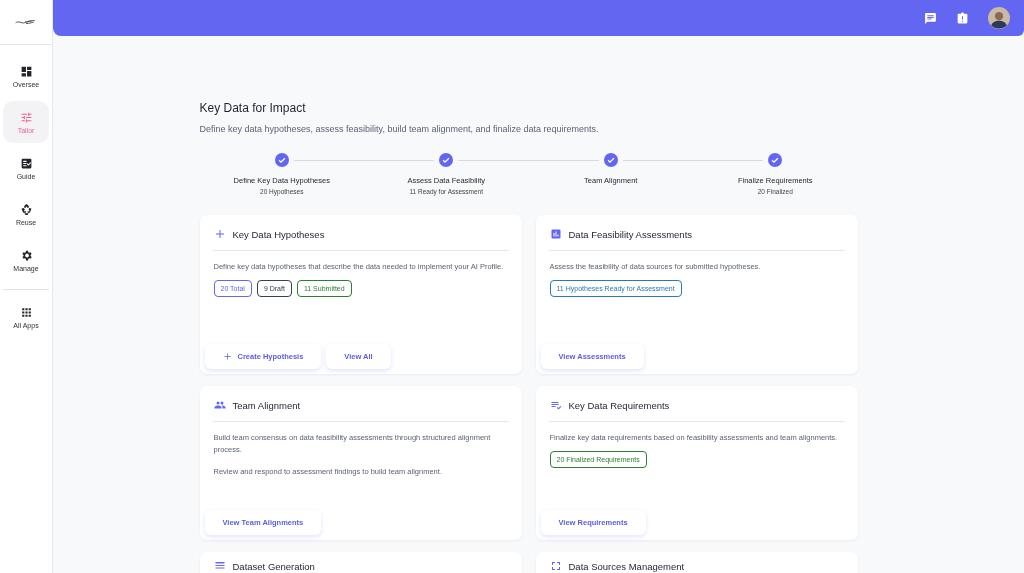  What do you see at coordinates (278, 234) in the screenshot?
I see `card-title: Key Data Hypotheses` at bounding box center [278, 234].